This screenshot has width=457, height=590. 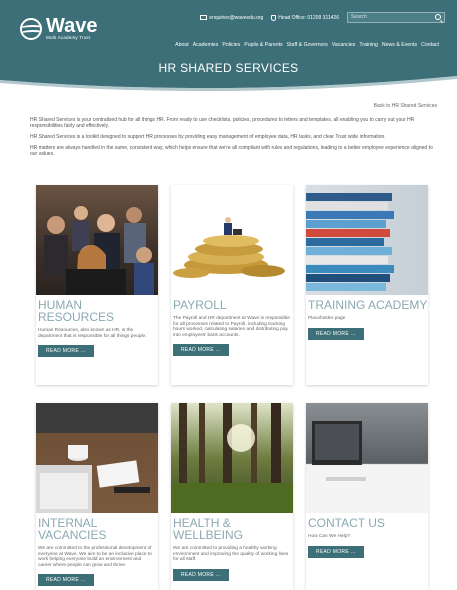 I want to click on search-input: Search, so click(x=396, y=17).